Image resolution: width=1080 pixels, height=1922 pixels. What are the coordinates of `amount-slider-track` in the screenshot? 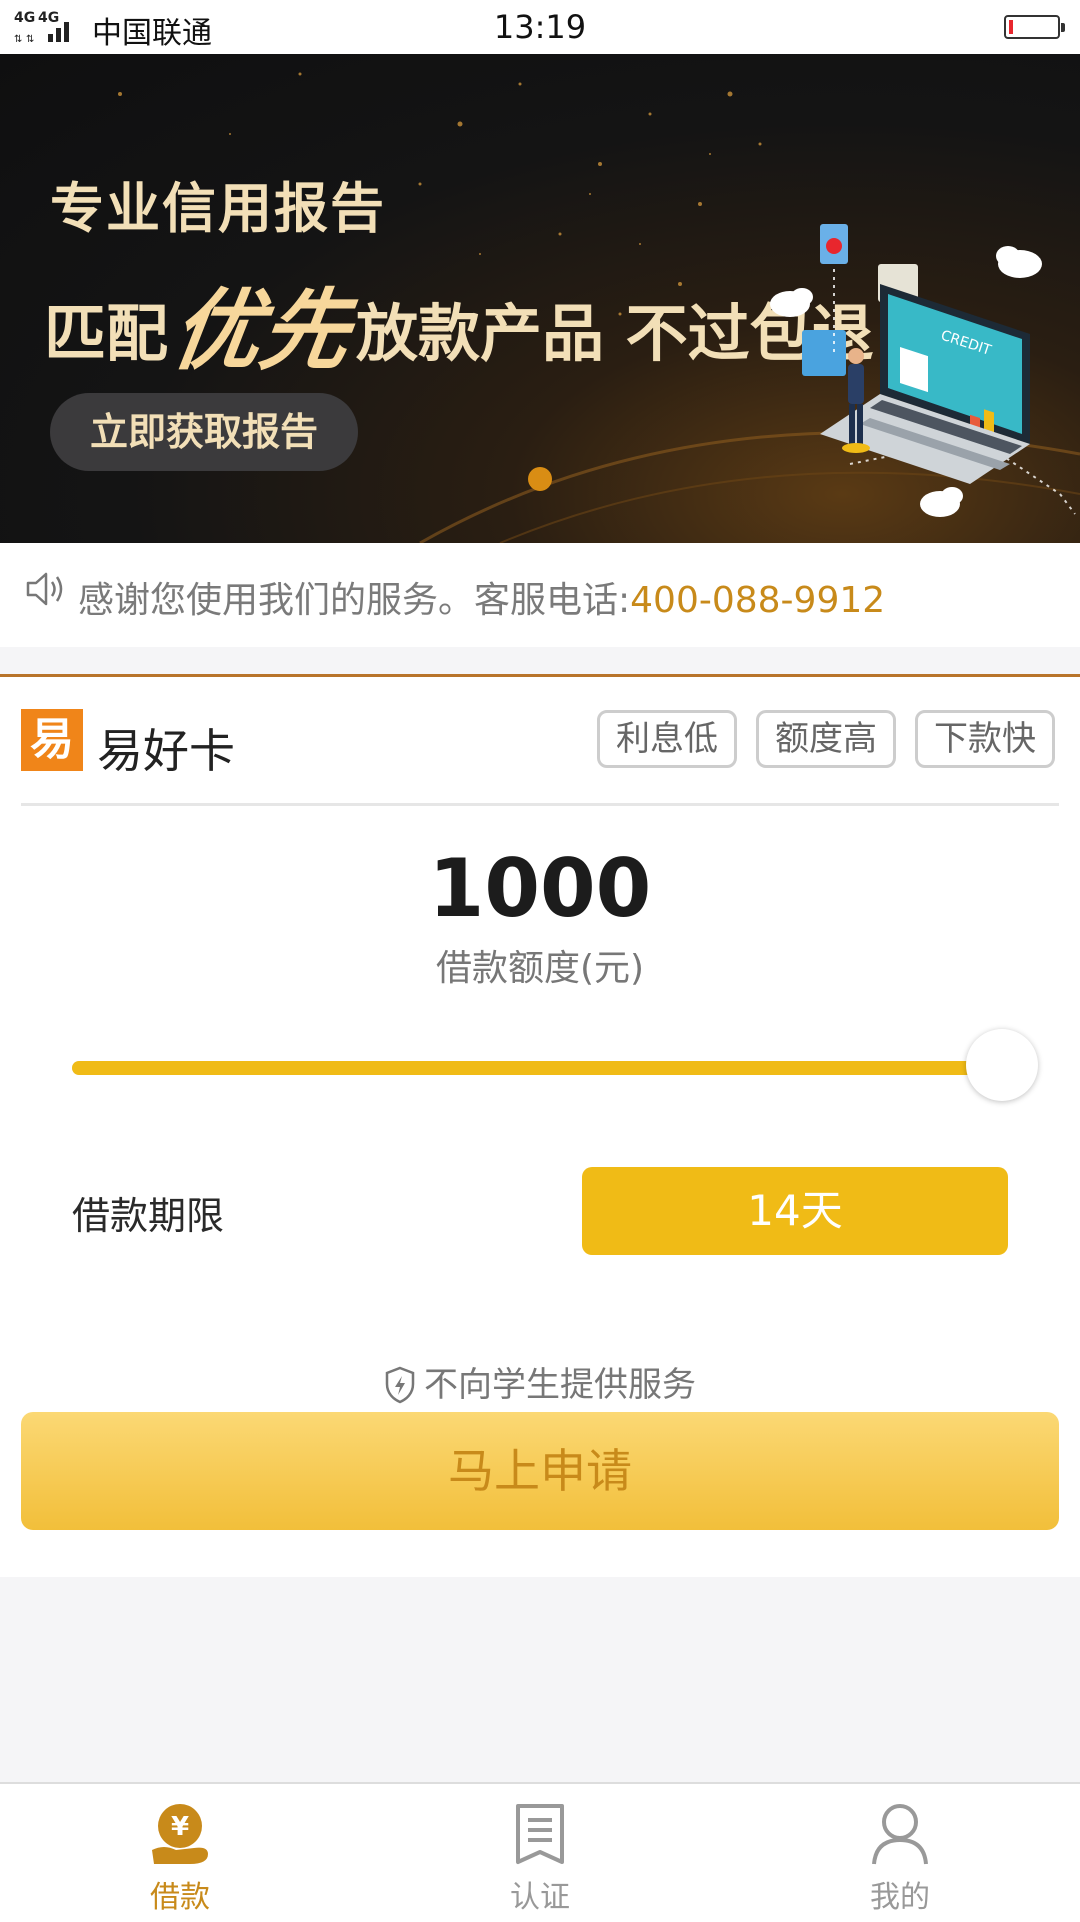 It's located at (537, 1068).